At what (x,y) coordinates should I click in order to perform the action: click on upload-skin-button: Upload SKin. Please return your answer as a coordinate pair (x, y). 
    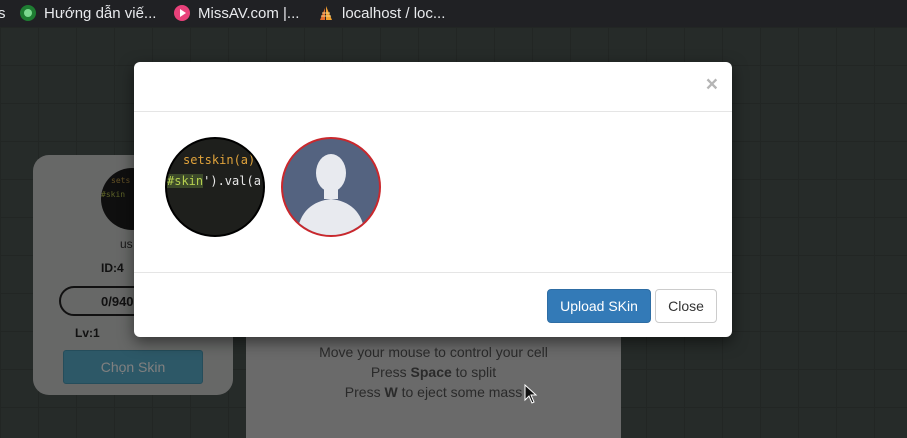
    Looking at the image, I should click on (599, 306).